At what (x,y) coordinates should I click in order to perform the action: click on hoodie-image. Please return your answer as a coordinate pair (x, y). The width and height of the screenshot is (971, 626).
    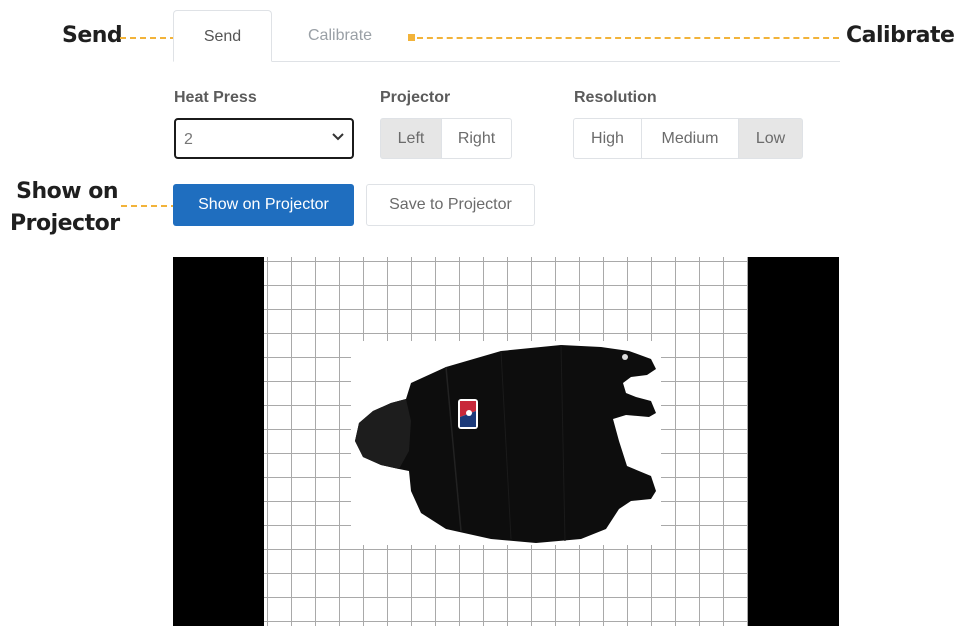
    Looking at the image, I should click on (505, 443).